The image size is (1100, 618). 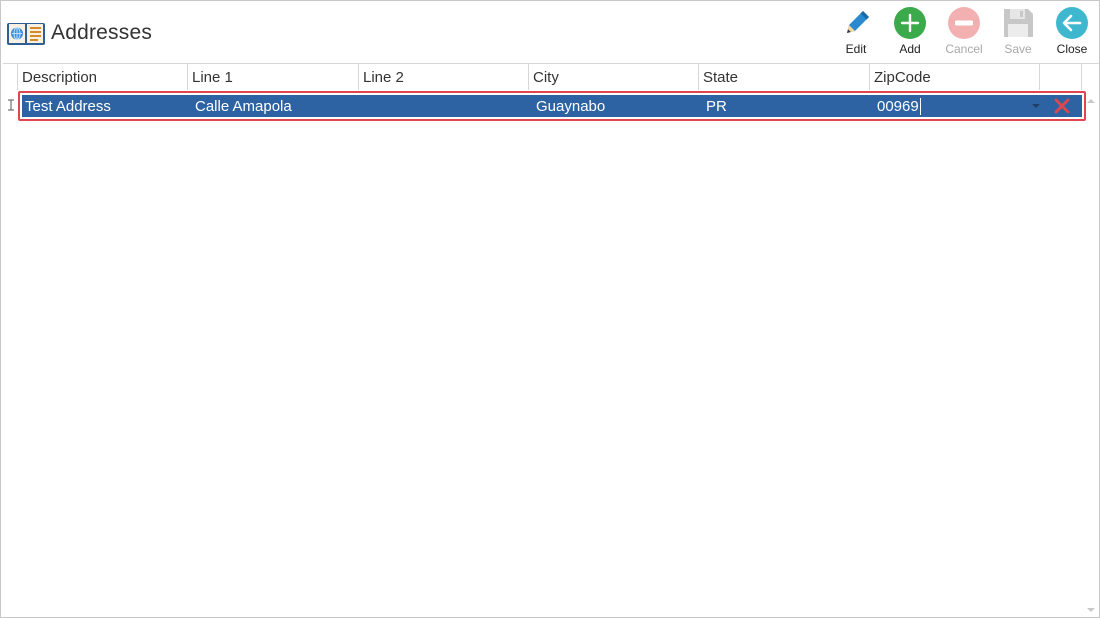 What do you see at coordinates (1018, 23) in the screenshot?
I see `floppy-disk-icon` at bounding box center [1018, 23].